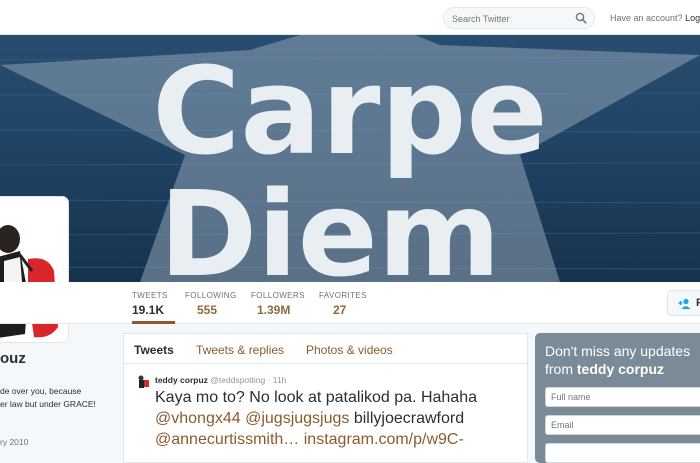 This screenshot has width=700, height=463. Describe the element at coordinates (350, 17) in the screenshot. I see `top-navigation-bar: Have an account? Log in` at that location.